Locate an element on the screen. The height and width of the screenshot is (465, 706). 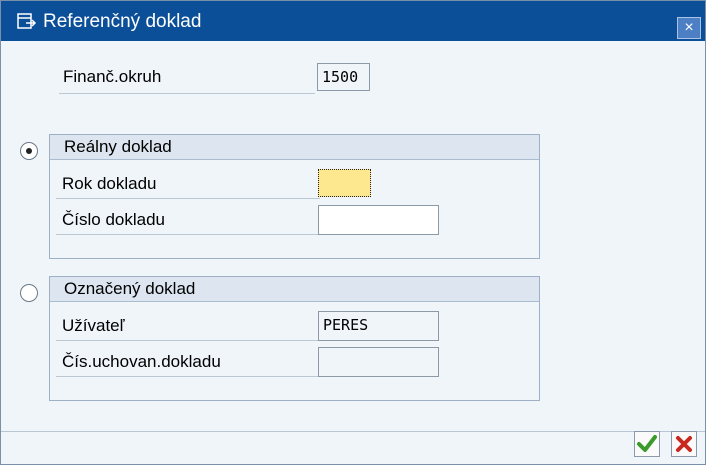
confirm-button is located at coordinates (647, 444).